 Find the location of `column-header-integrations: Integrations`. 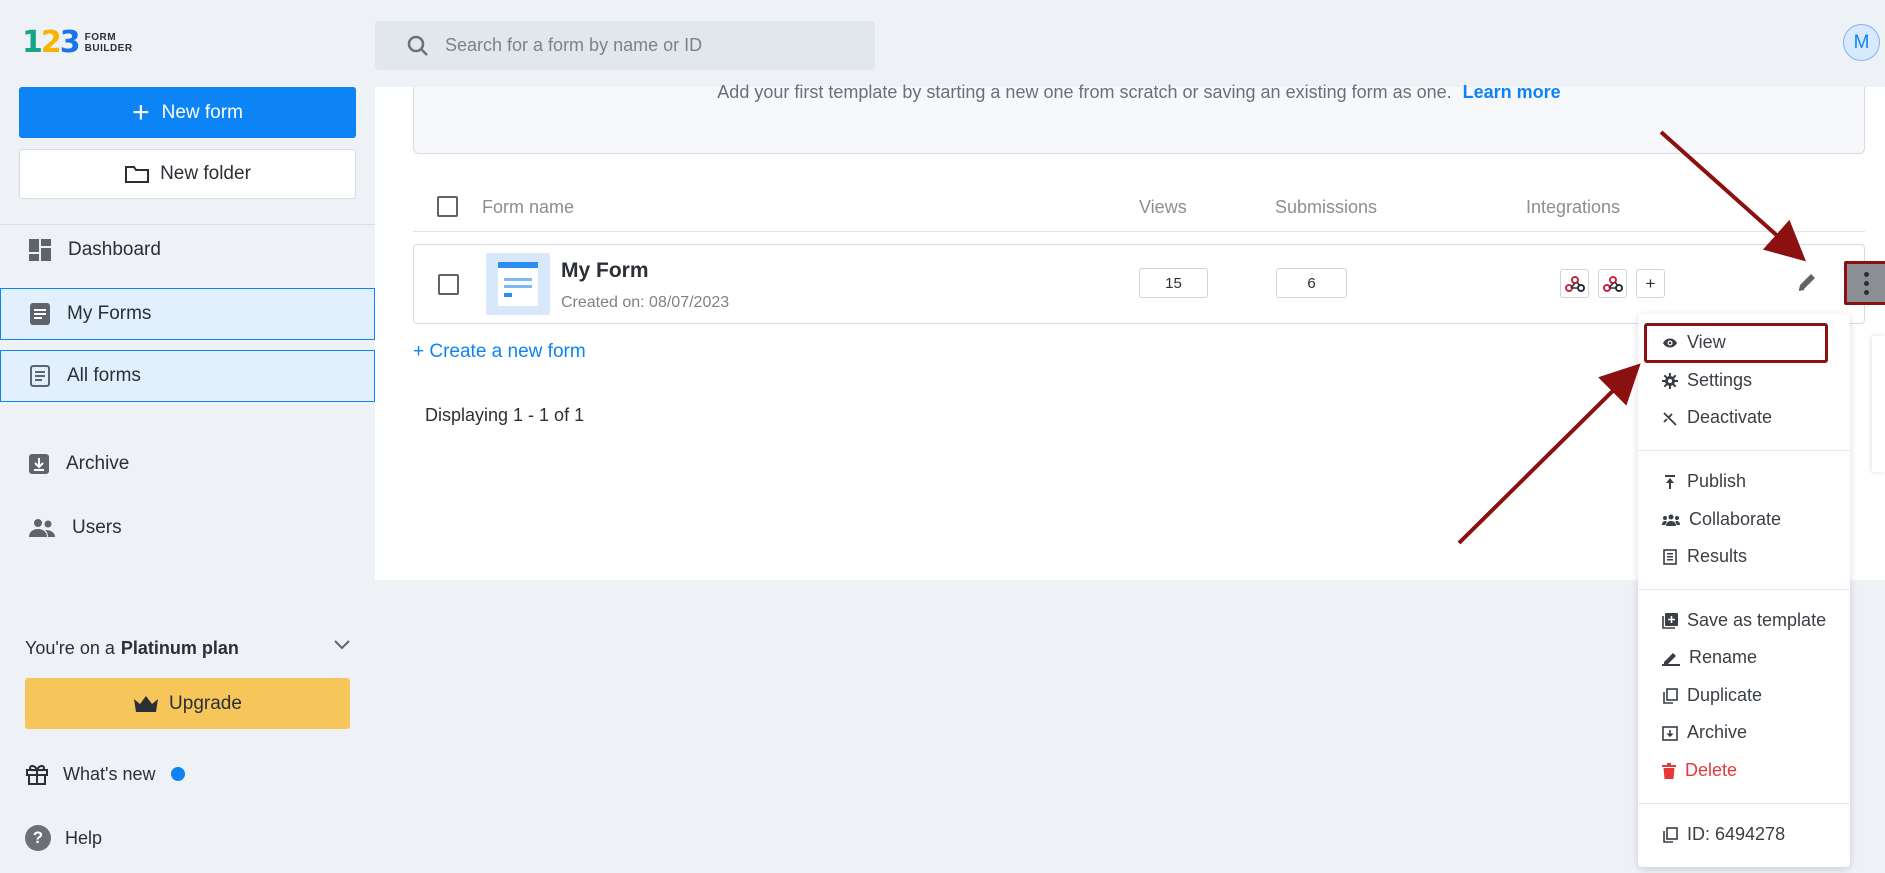

column-header-integrations: Integrations is located at coordinates (1573, 207).